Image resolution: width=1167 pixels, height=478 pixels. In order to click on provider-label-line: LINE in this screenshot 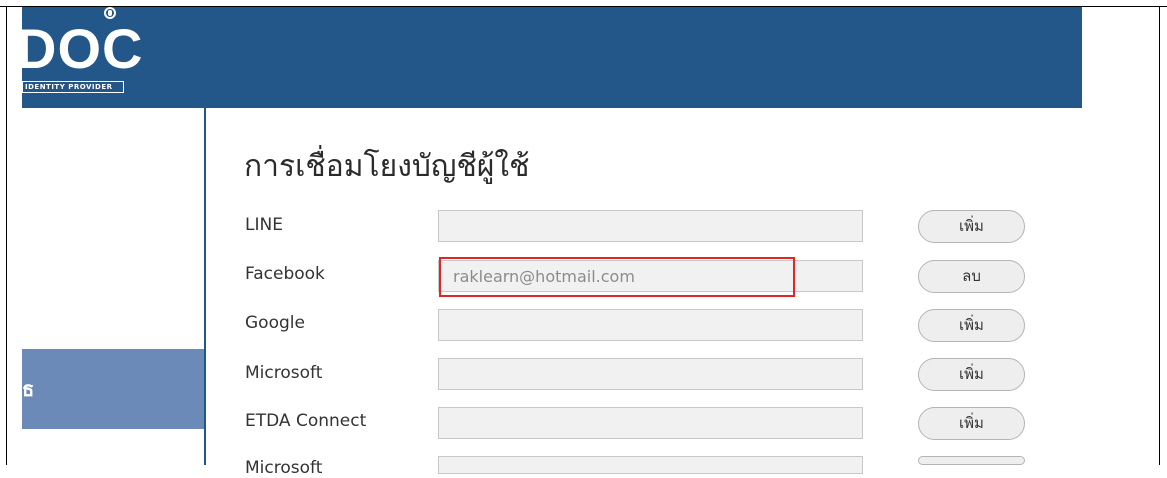, I will do `click(264, 225)`.